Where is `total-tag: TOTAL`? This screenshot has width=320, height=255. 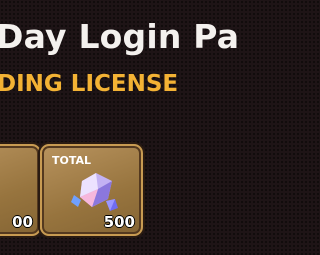
total-tag: TOTAL is located at coordinates (72, 160).